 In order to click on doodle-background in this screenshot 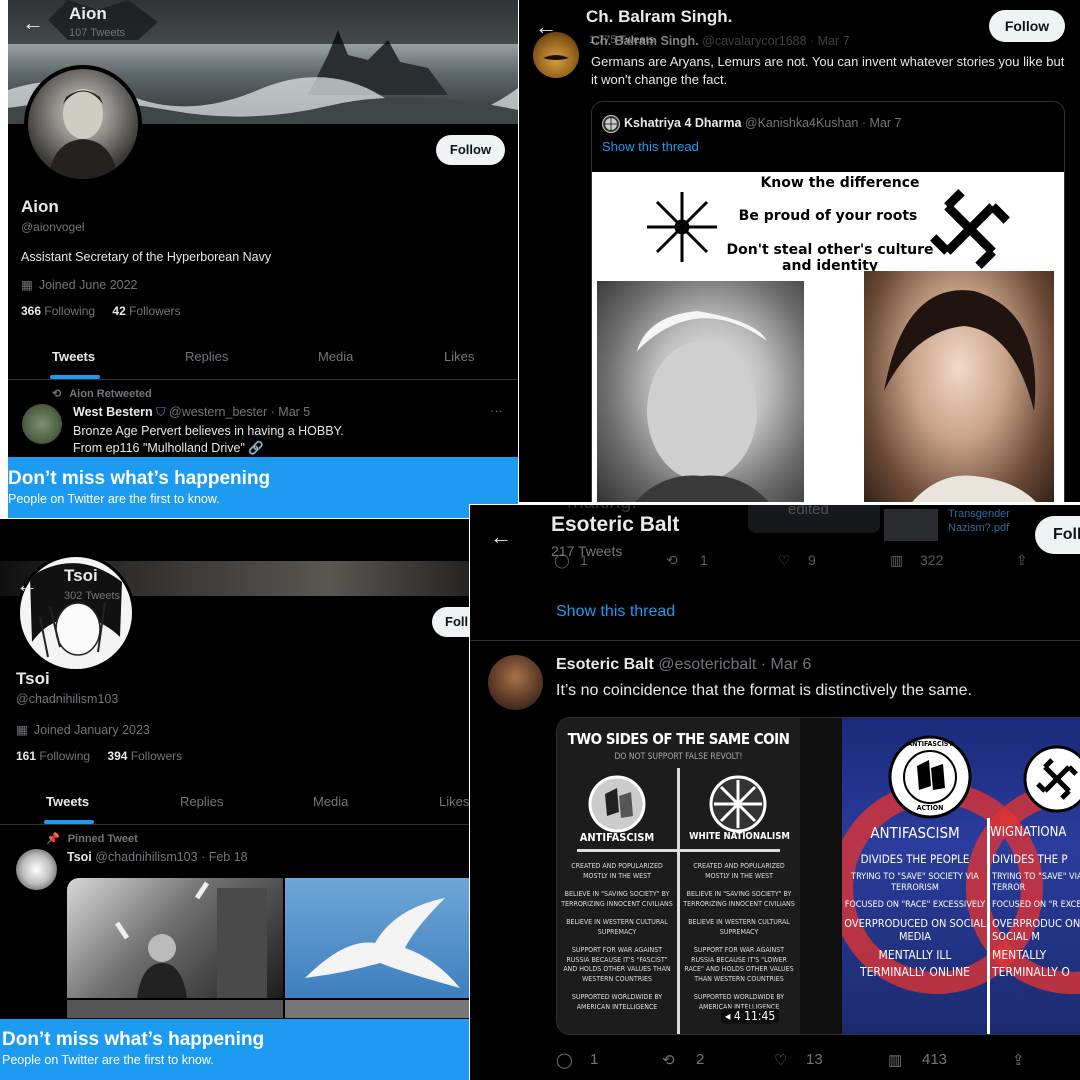, I will do `click(821, 876)`.